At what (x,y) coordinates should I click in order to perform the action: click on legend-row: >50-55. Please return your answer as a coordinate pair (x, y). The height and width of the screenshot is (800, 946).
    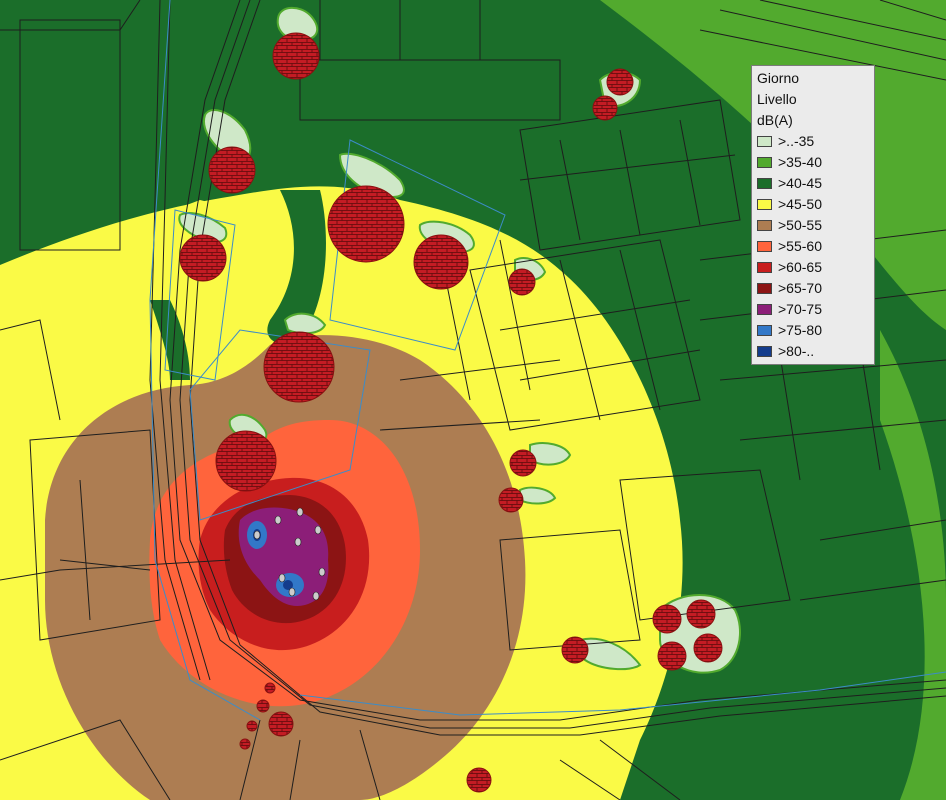
    Looking at the image, I should click on (815, 225).